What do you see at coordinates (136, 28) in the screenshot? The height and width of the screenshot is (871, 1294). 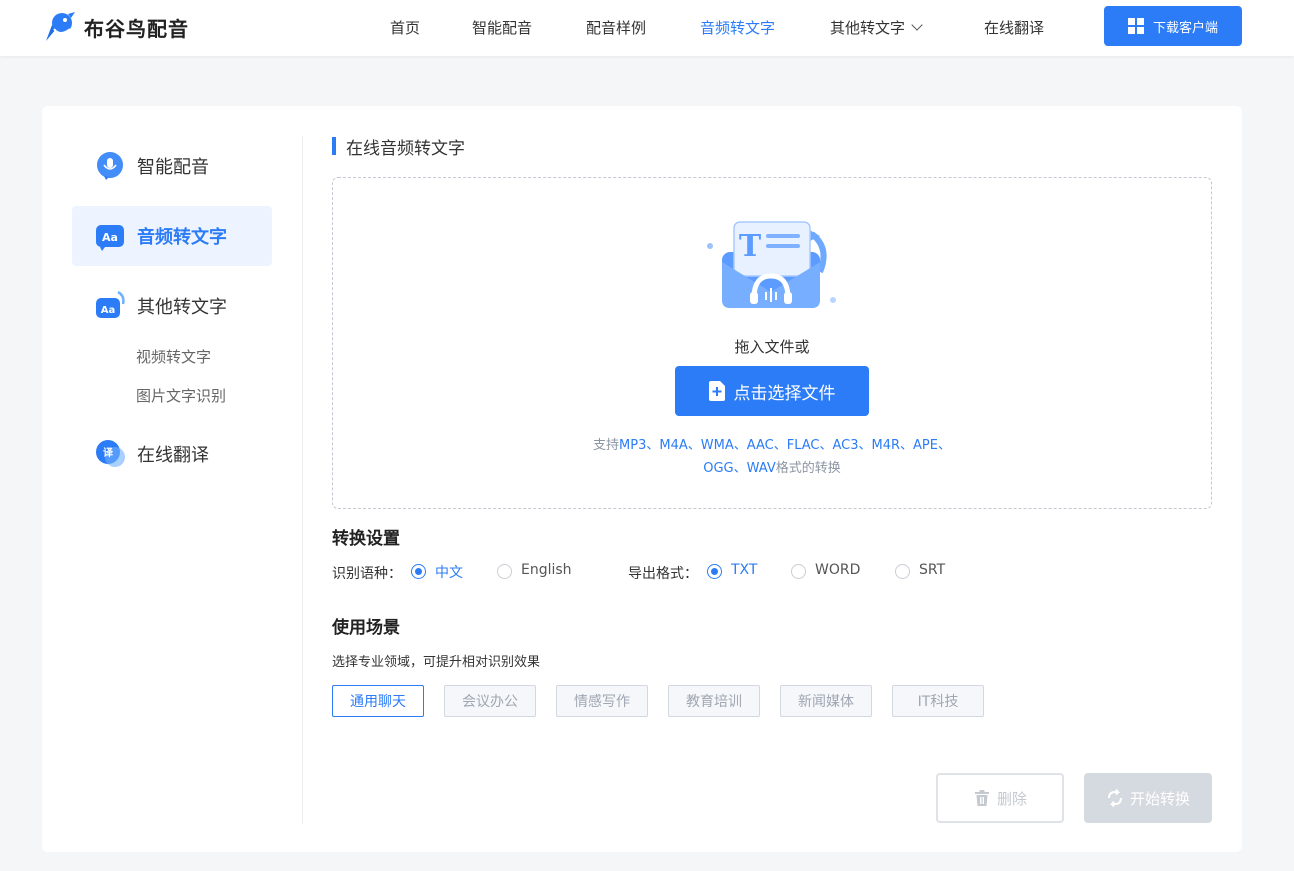 I see `brand-name: 布谷鸟配音` at bounding box center [136, 28].